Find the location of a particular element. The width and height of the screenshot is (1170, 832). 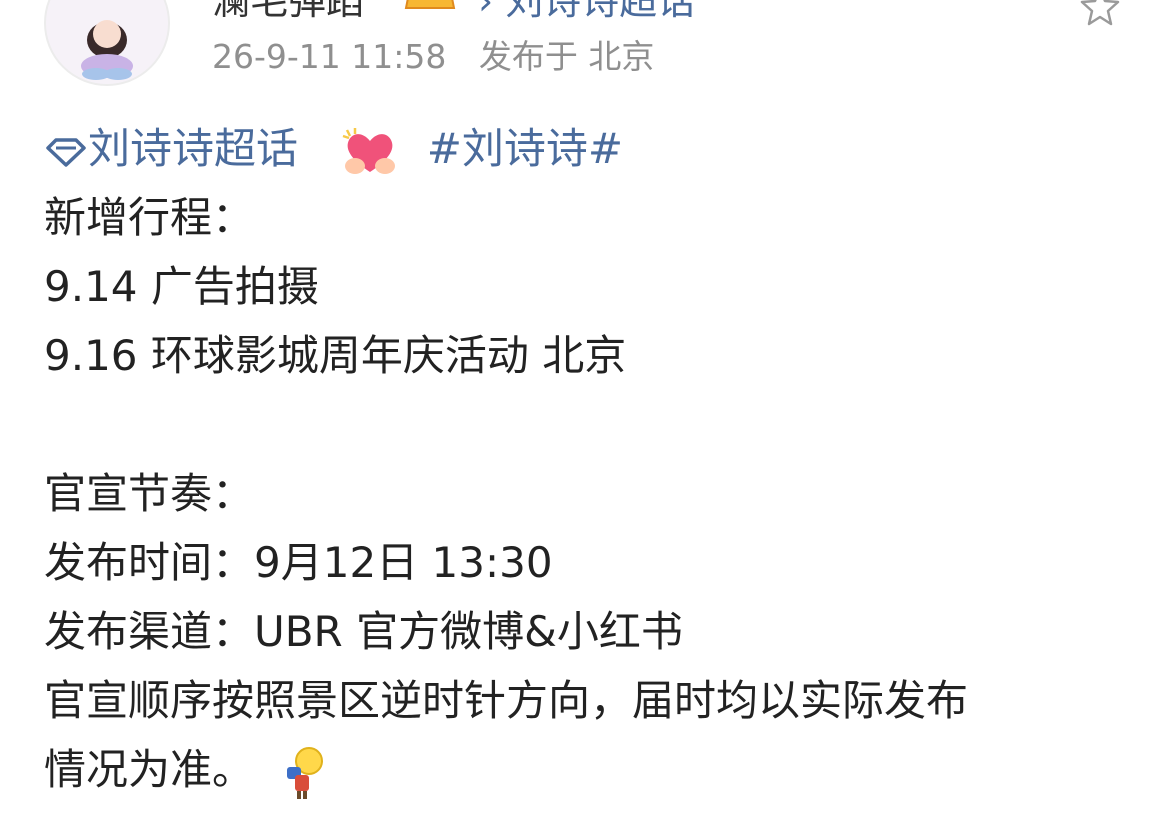

heart-hands-emoji is located at coordinates (369, 150).